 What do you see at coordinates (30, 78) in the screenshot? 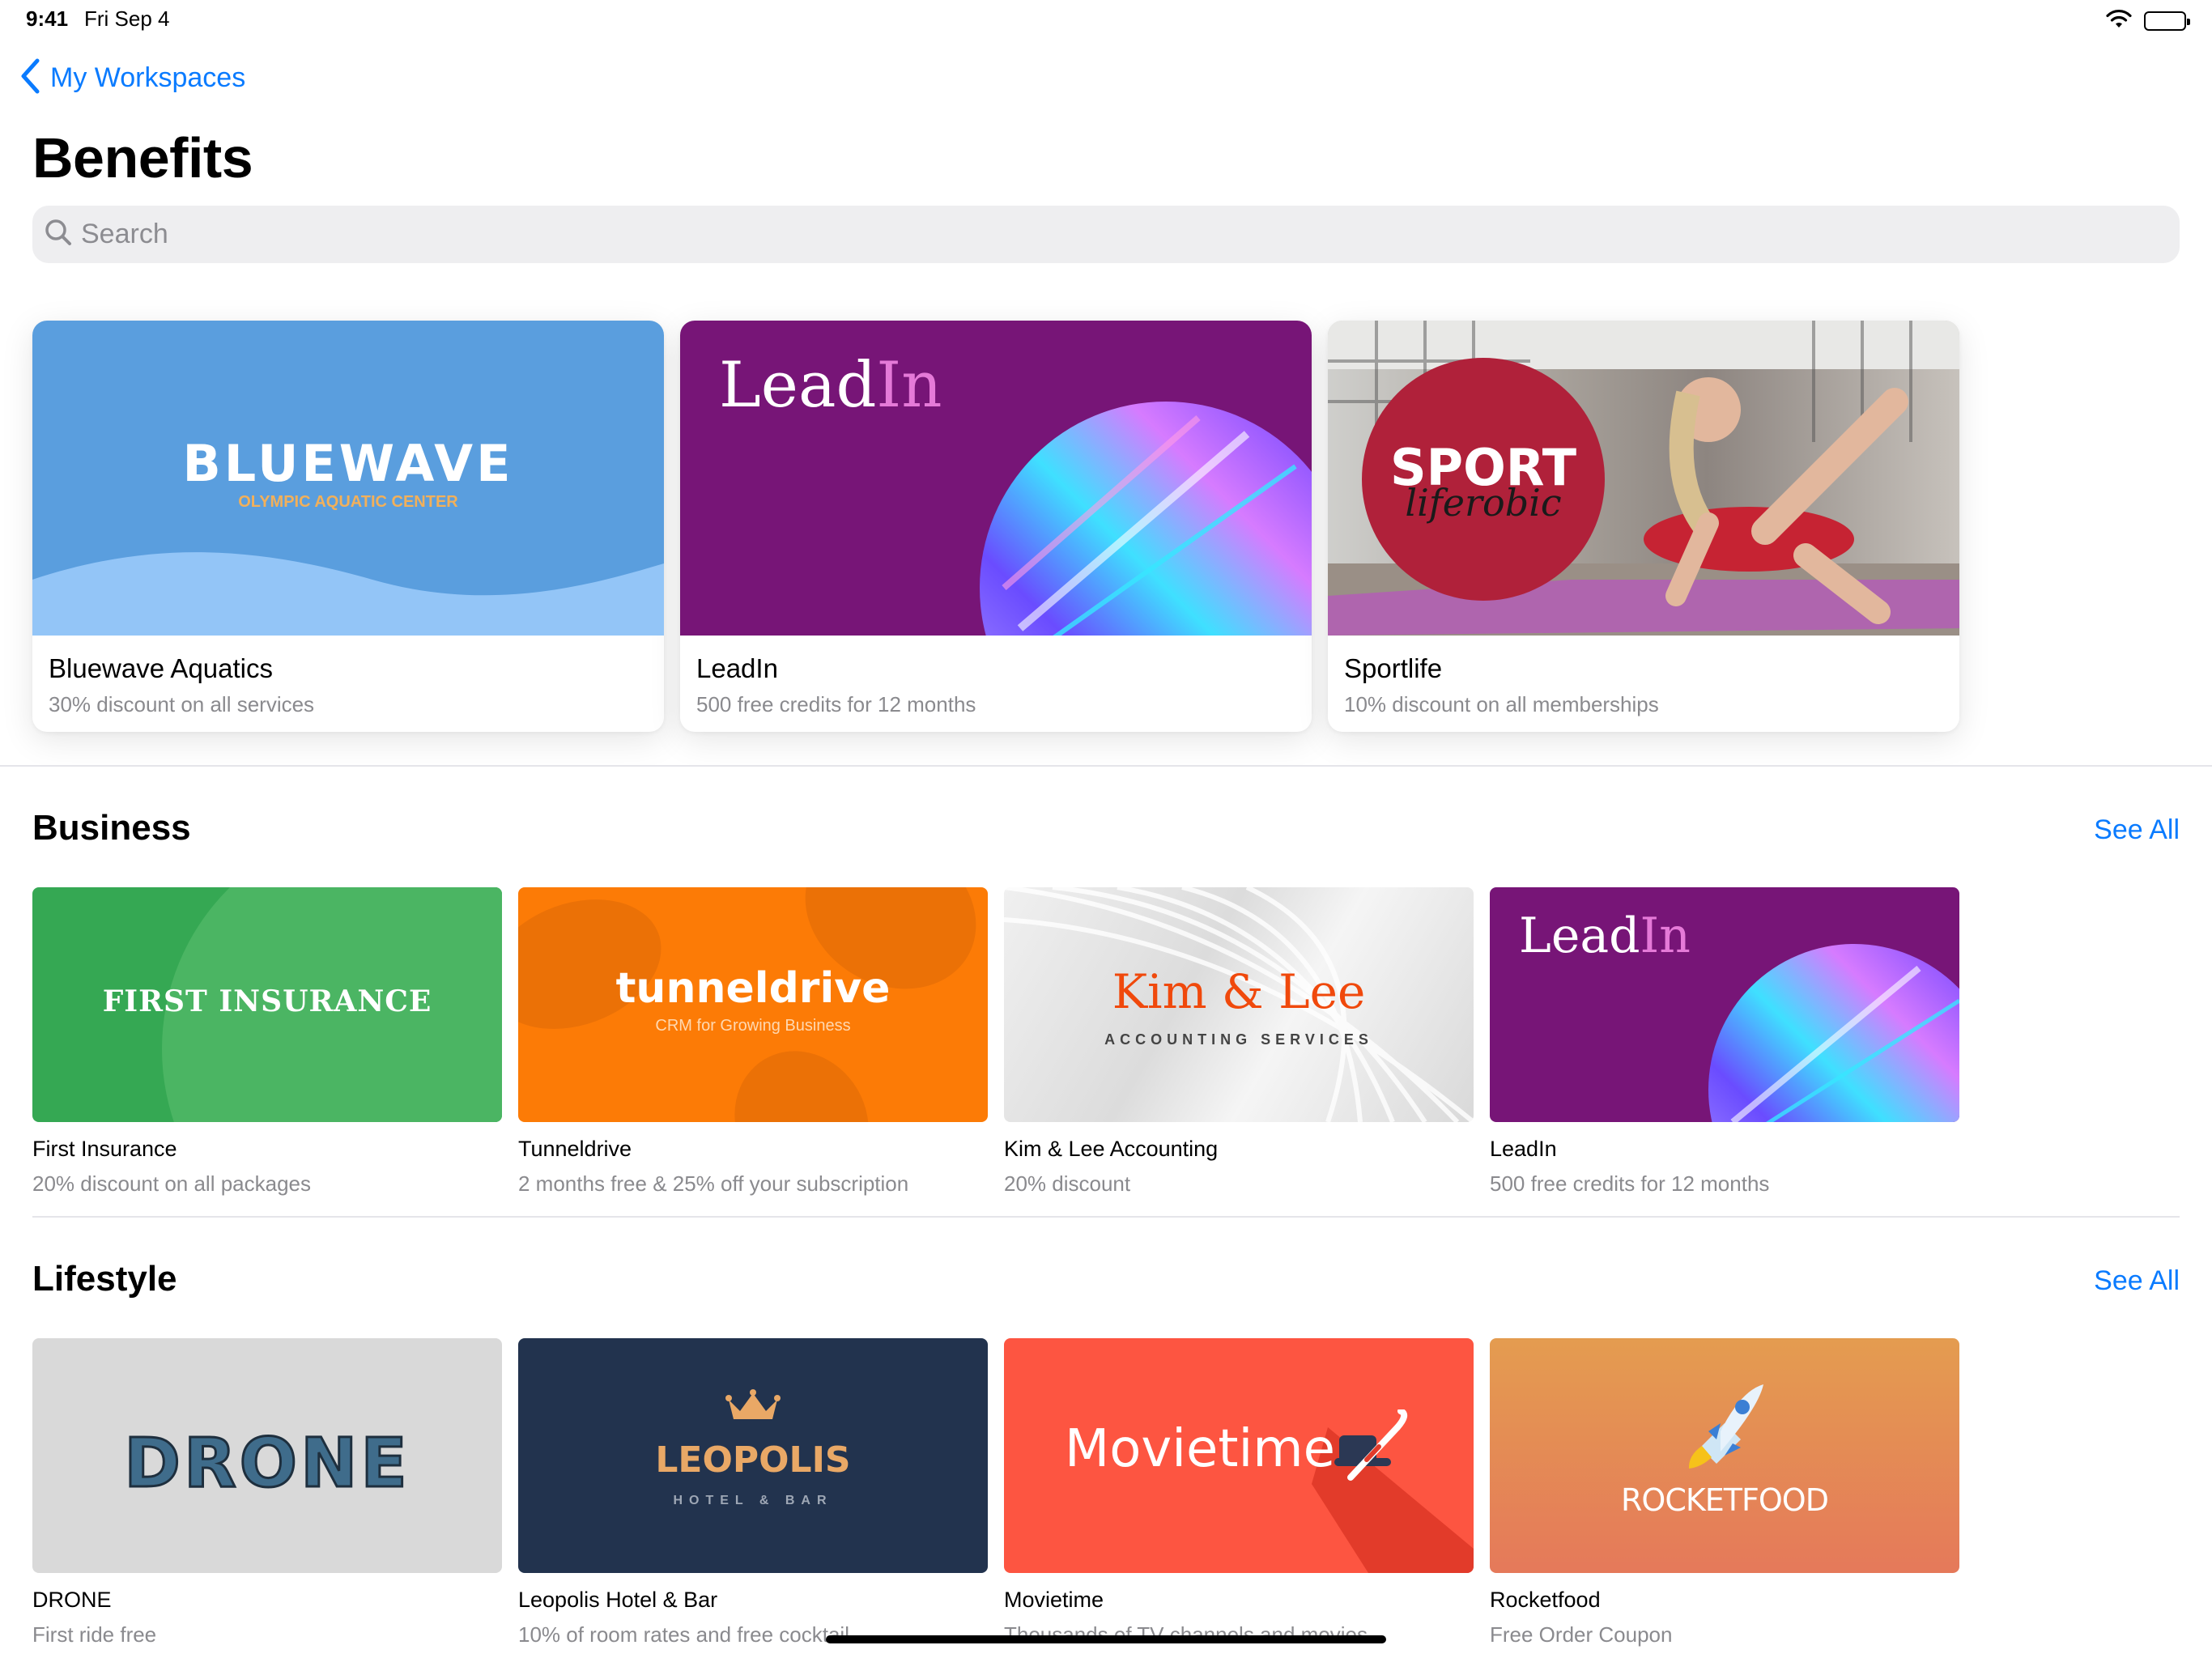
I see `chevron-left-icon` at bounding box center [30, 78].